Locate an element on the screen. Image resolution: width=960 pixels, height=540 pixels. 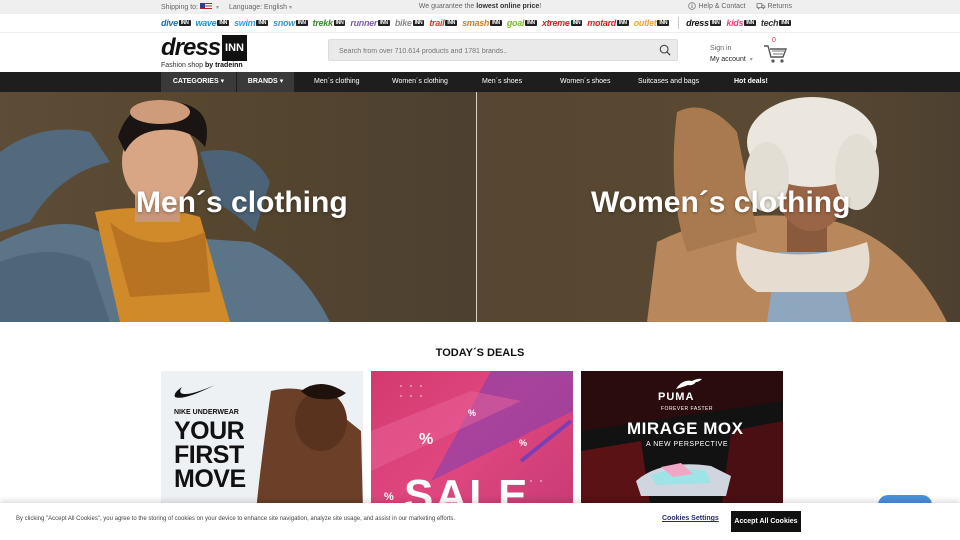
hot-deals-link: Hot deals! is located at coordinates (751, 82).